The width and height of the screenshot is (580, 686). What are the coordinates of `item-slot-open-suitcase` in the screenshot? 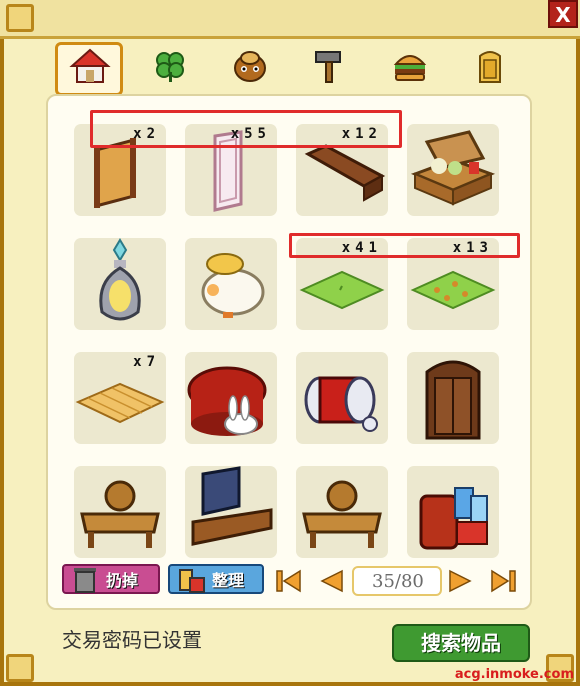 It's located at (453, 170).